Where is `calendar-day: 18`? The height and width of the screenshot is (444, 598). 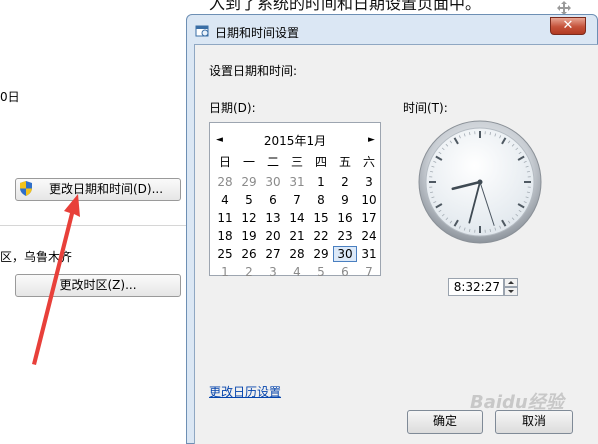 calendar-day: 18 is located at coordinates (225, 236).